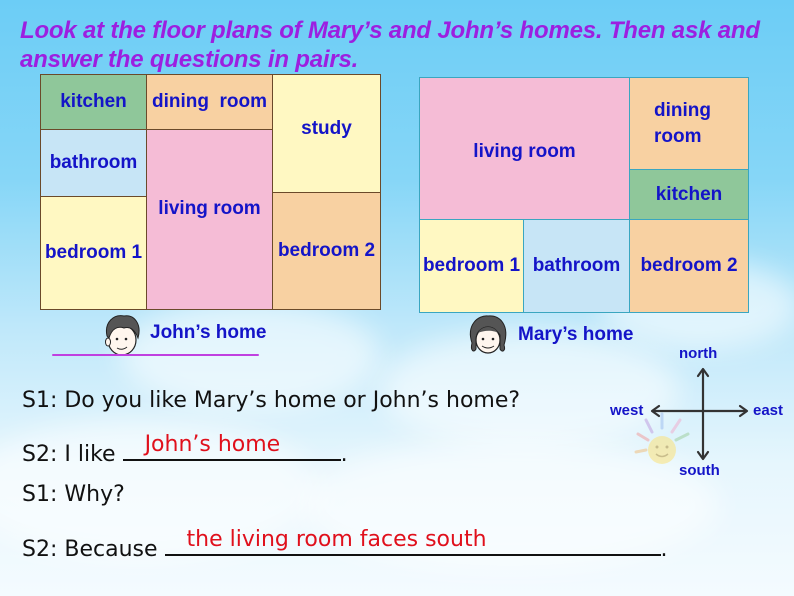 This screenshot has height=596, width=794. What do you see at coordinates (122, 335) in the screenshot?
I see `john-avatar-icon` at bounding box center [122, 335].